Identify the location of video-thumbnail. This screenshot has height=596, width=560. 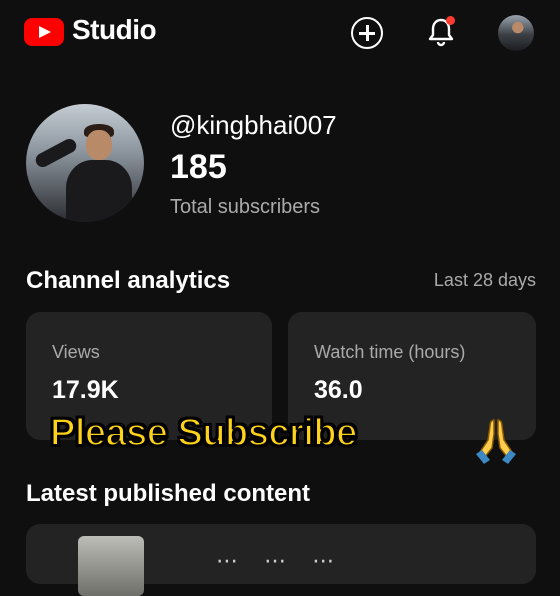
(111, 566).